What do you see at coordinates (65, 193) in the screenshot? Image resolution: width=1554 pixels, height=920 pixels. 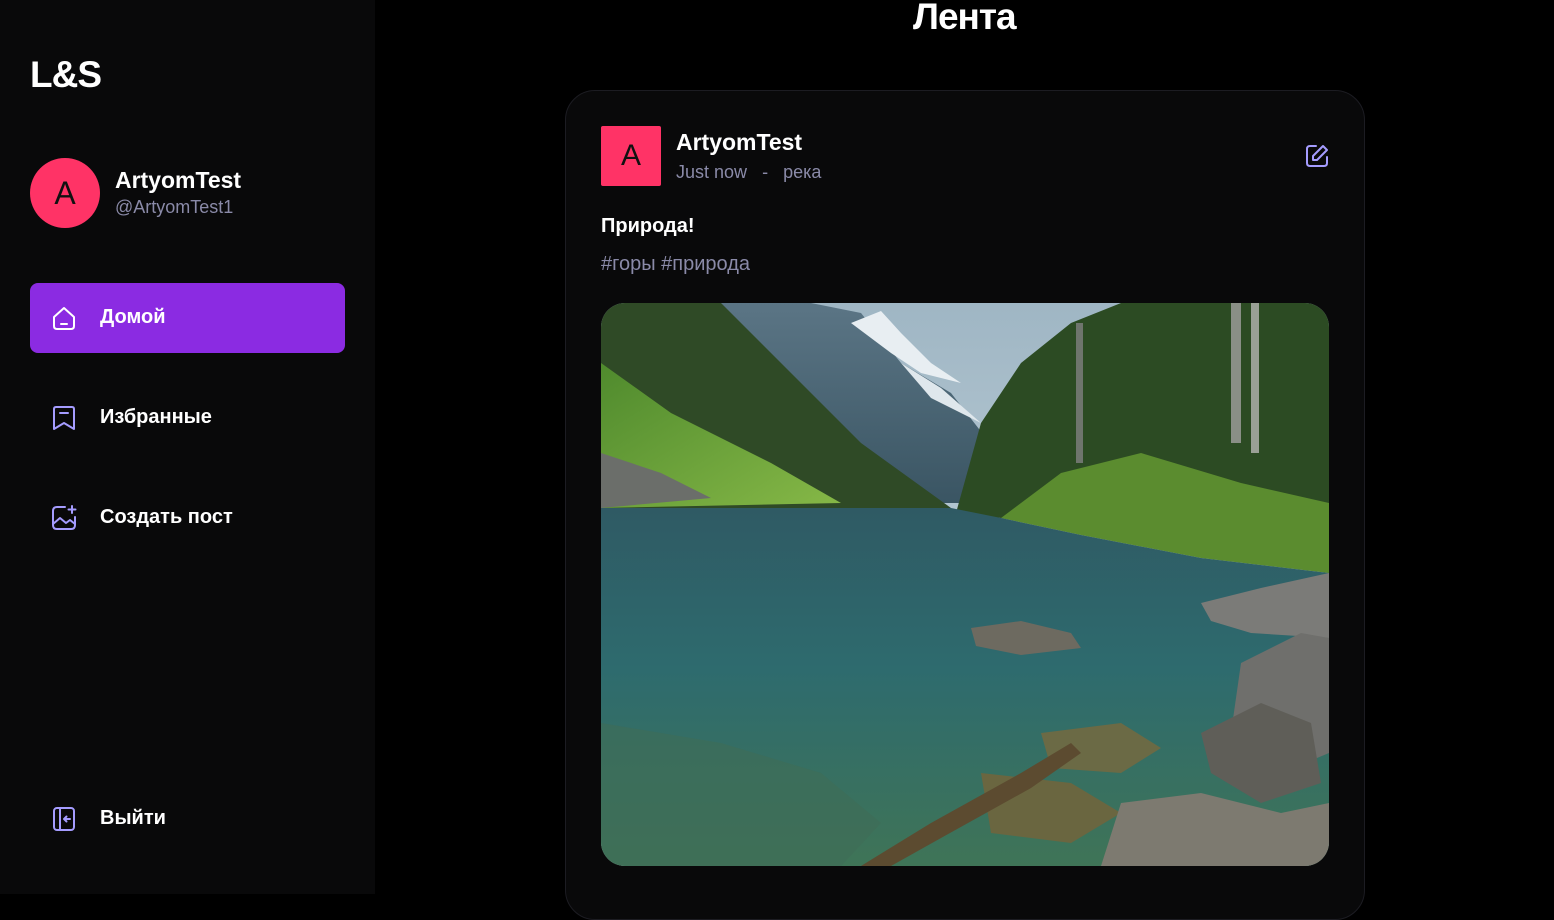 I see `avatar: A` at bounding box center [65, 193].